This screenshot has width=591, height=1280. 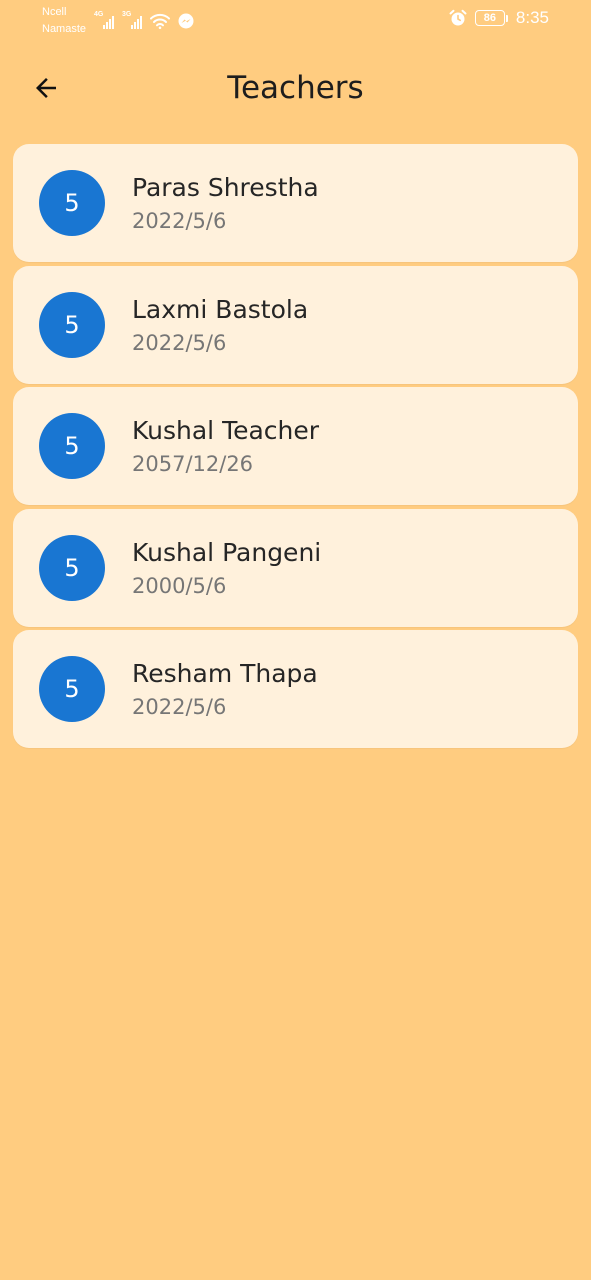 I want to click on network-type-label: 4G, so click(x=99, y=14).